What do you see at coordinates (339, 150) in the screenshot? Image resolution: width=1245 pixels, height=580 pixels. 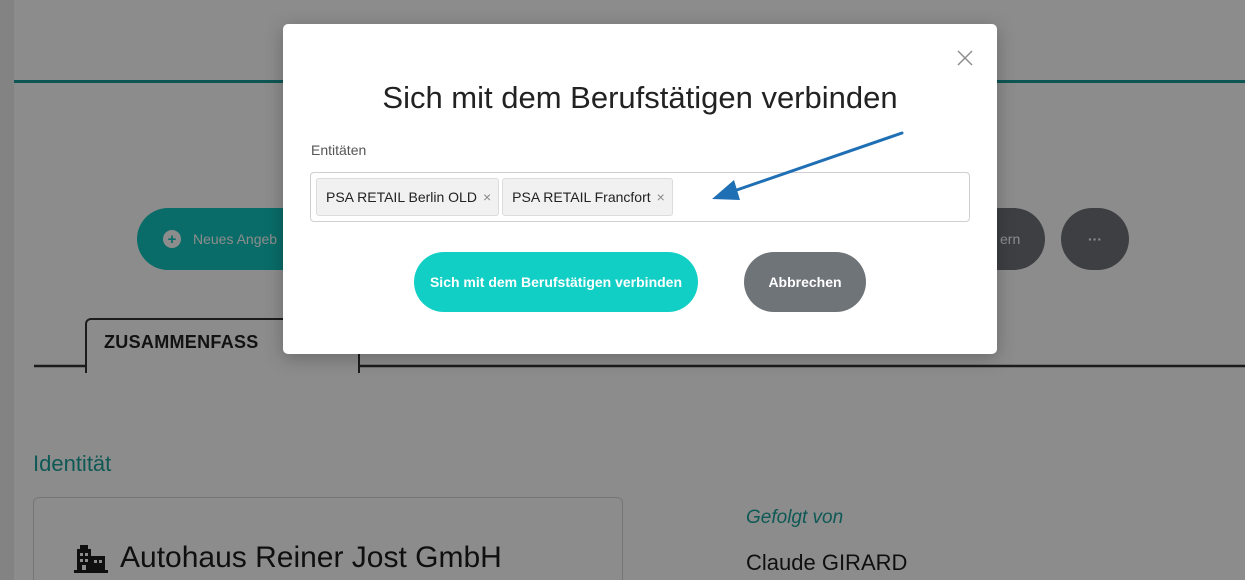 I see `entities-label: Entitäten` at bounding box center [339, 150].